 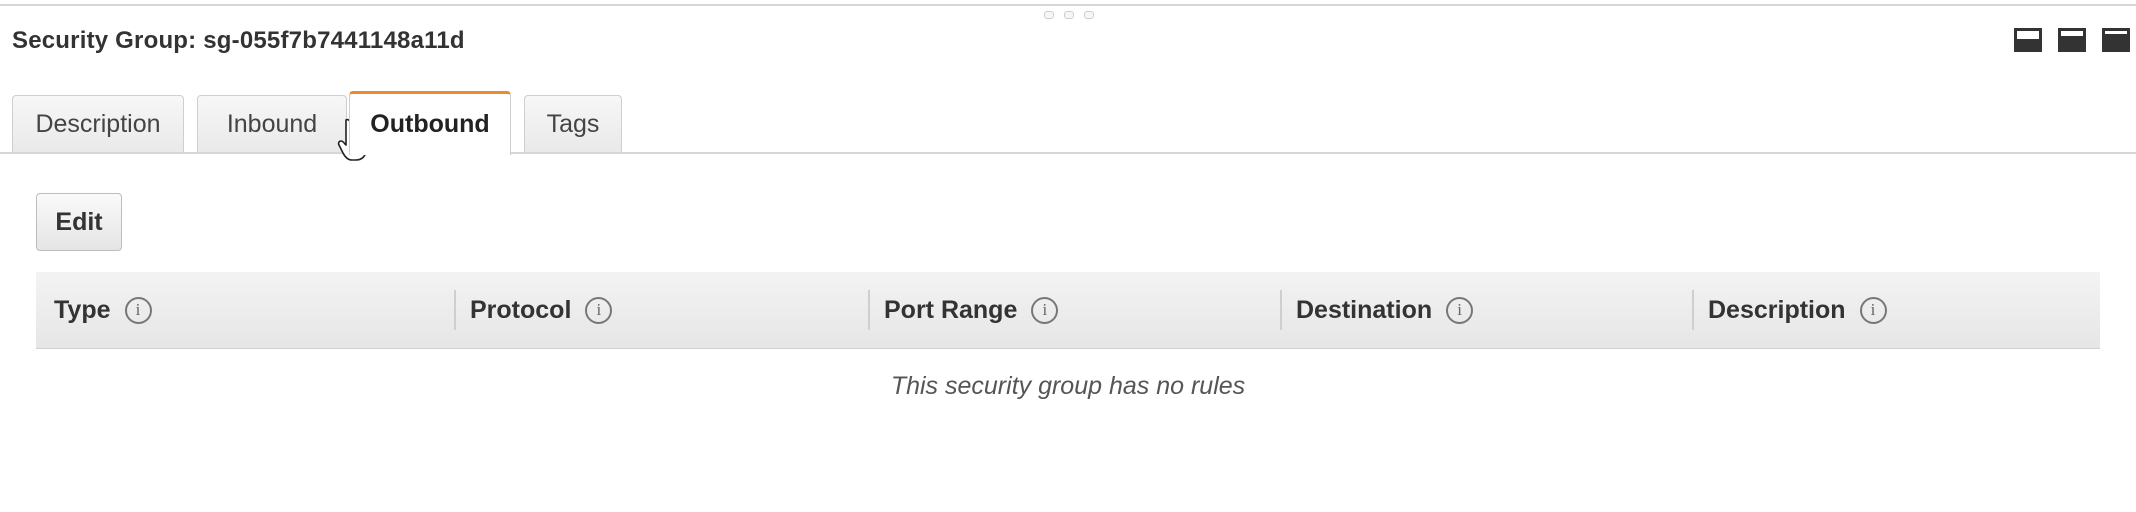 I want to click on tab-label: Outbound, so click(x=430, y=124).